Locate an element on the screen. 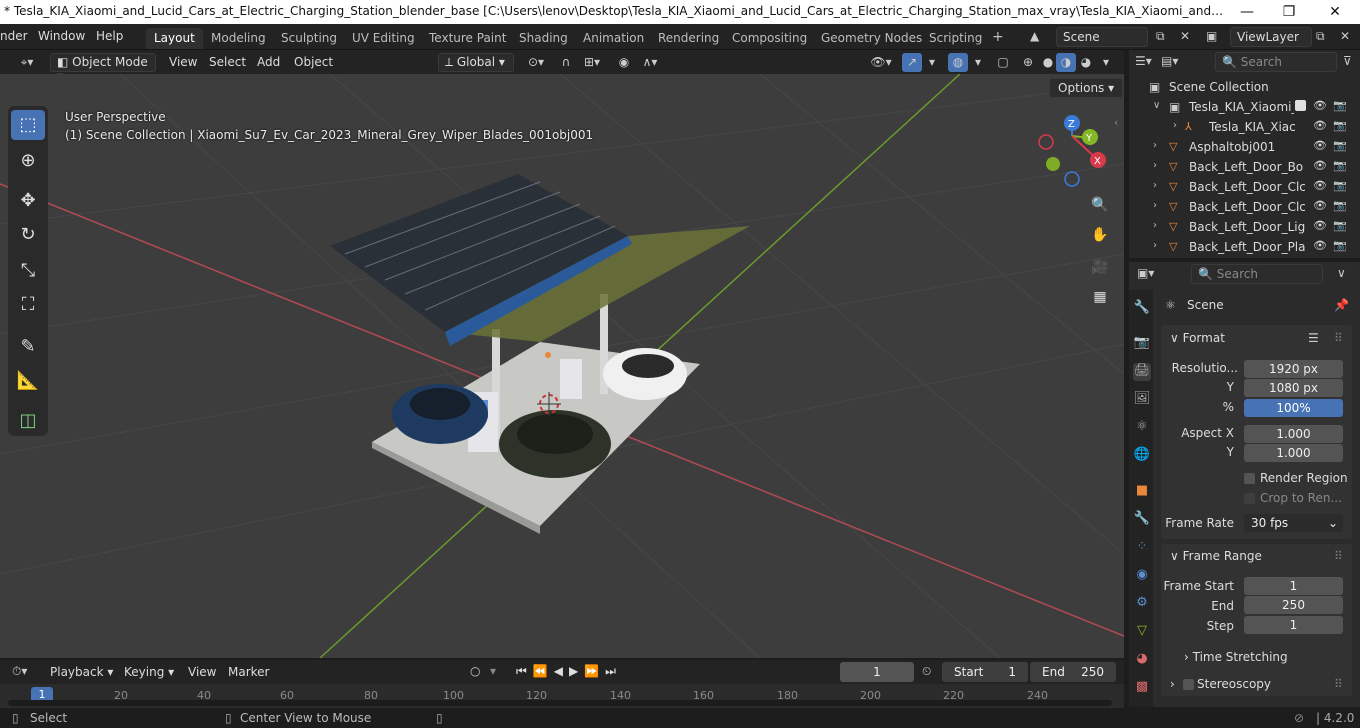 Image resolution: width=1360 pixels, height=728 pixels. outliner-row-object: › ▽ Back_Left_Door_Pla 👁 📷 is located at coordinates (1244, 247).